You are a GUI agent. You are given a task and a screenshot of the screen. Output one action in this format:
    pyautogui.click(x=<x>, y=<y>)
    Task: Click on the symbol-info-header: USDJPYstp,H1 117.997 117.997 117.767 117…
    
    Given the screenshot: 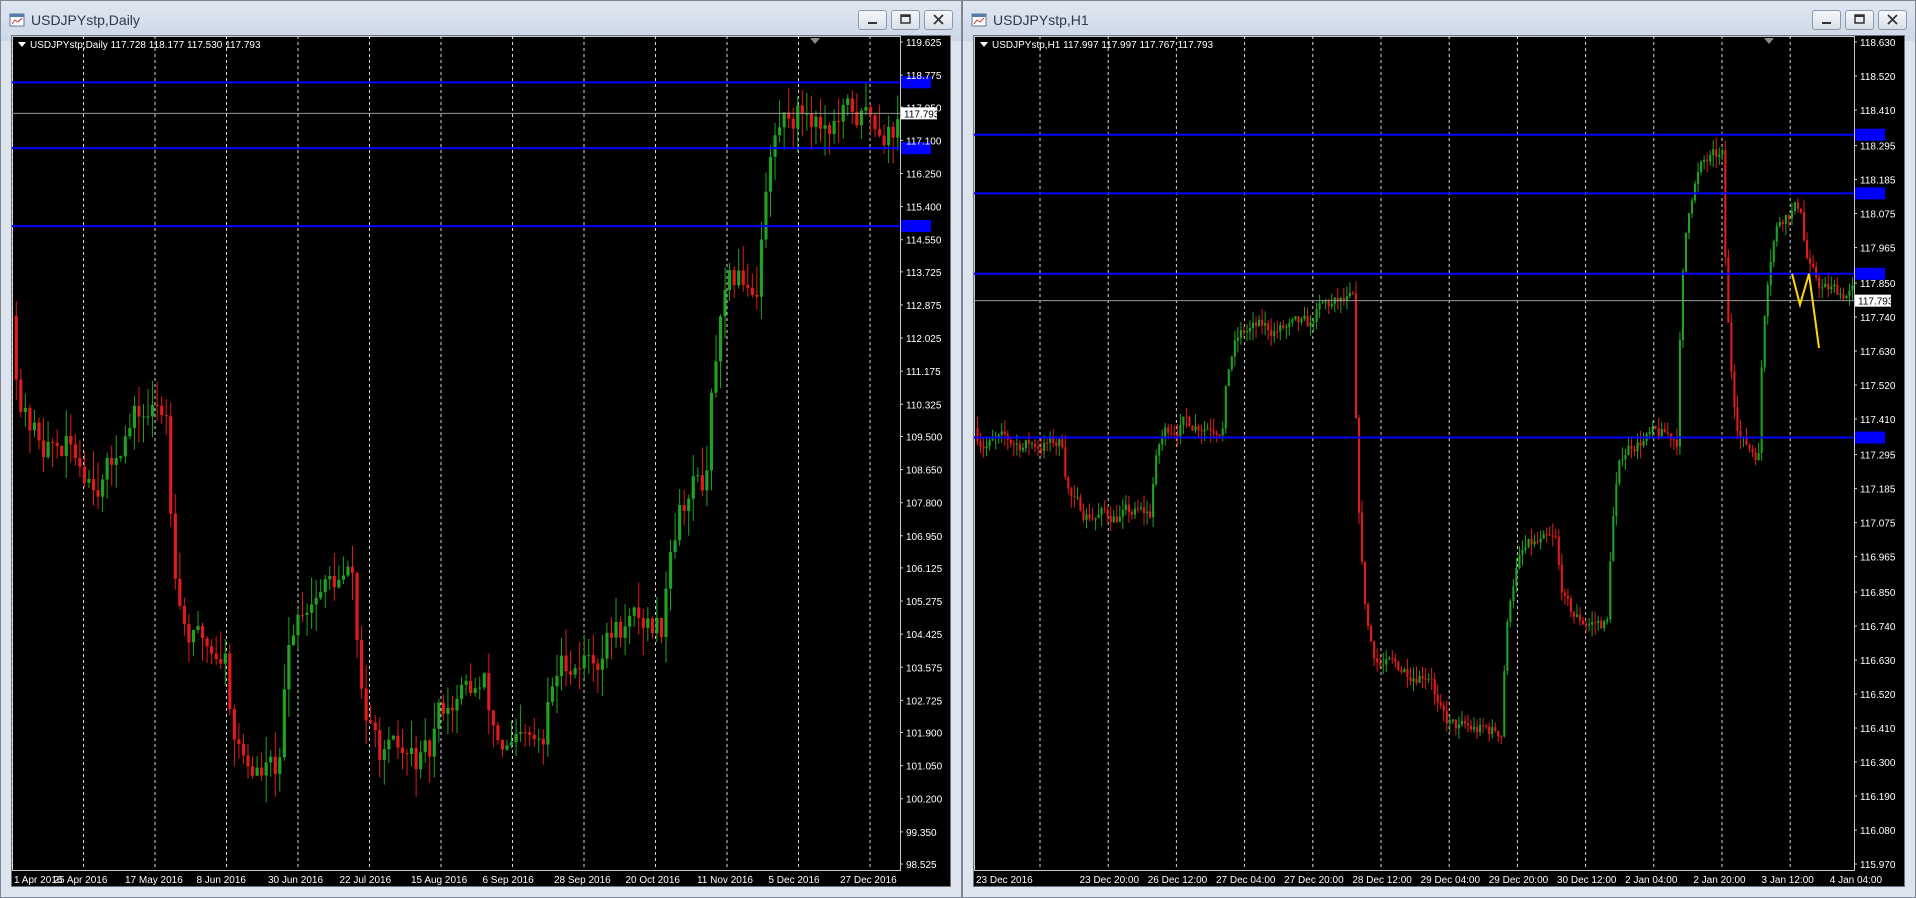 What is the action you would take?
    pyautogui.click(x=1096, y=45)
    